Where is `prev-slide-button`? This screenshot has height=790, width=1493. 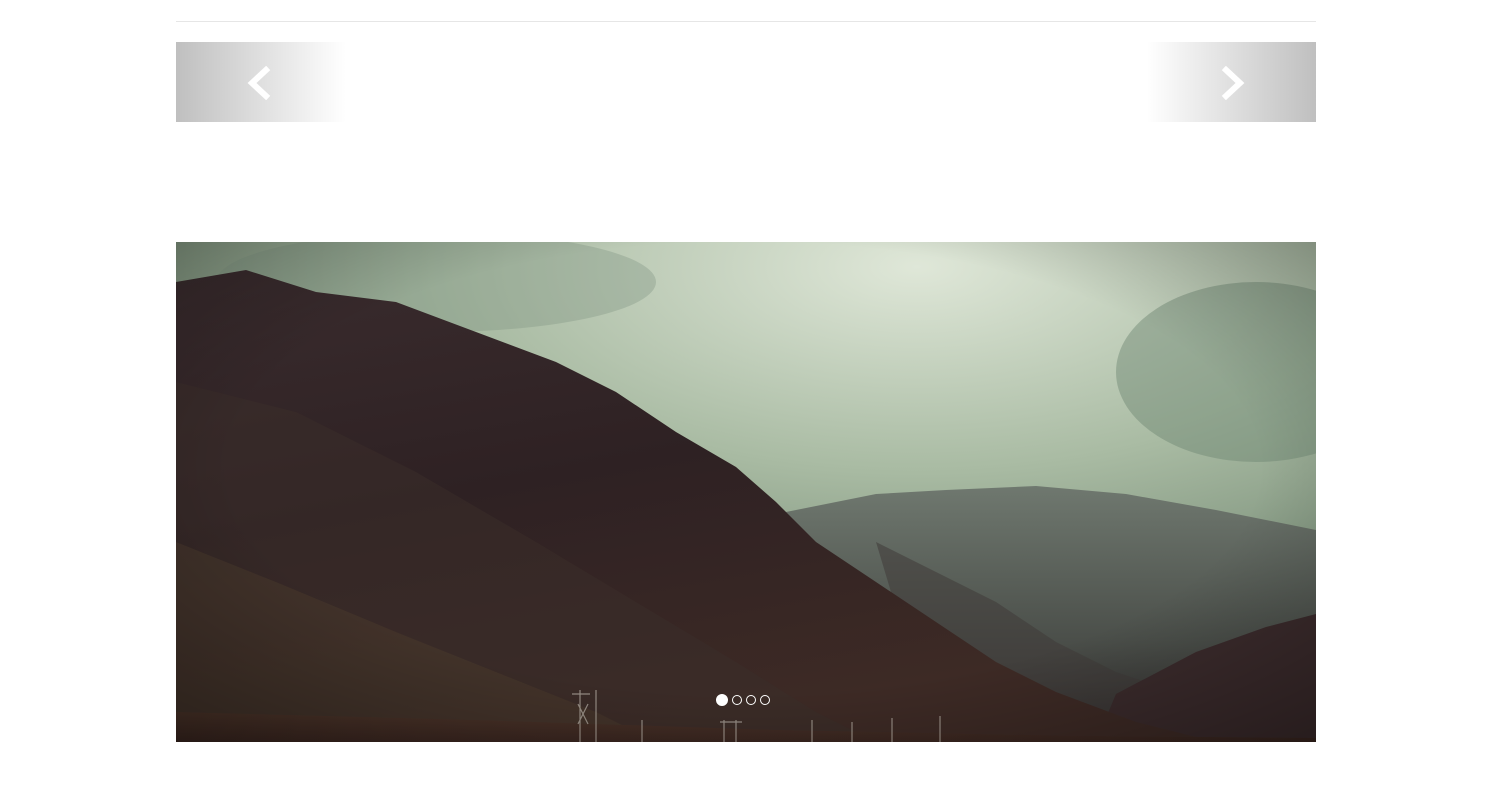 prev-slide-button is located at coordinates (261, 82).